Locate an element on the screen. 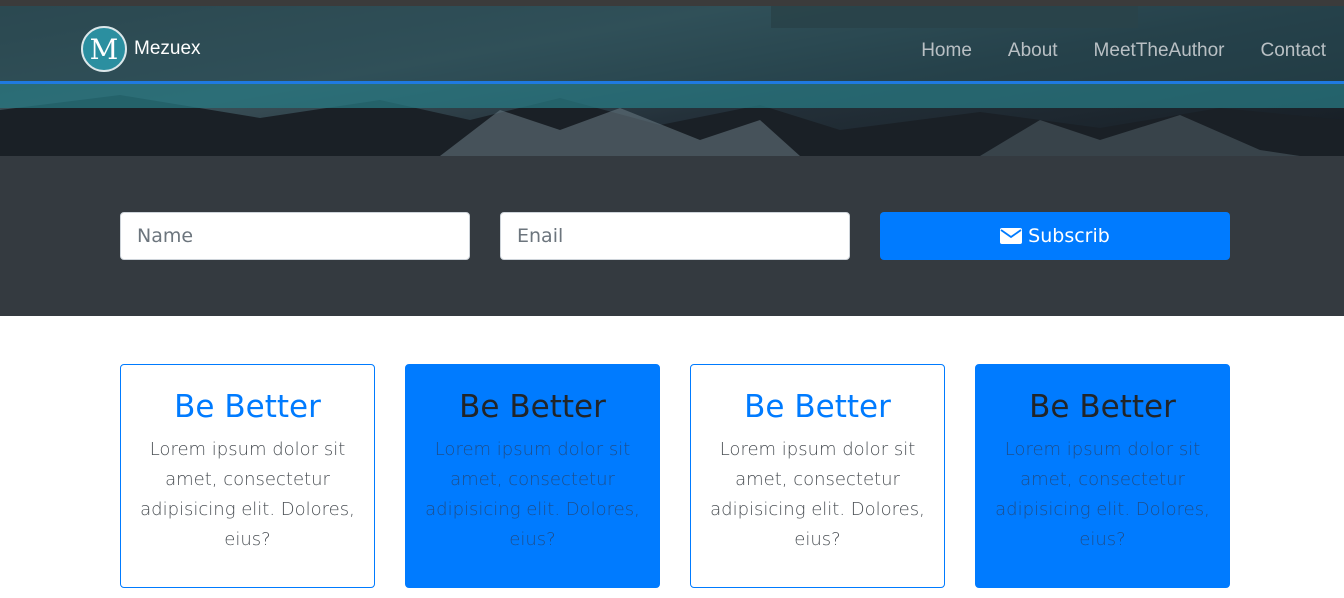 The height and width of the screenshot is (598, 1344). nav-link-meet-the-author: MeetTheAuthor is located at coordinates (1159, 51).